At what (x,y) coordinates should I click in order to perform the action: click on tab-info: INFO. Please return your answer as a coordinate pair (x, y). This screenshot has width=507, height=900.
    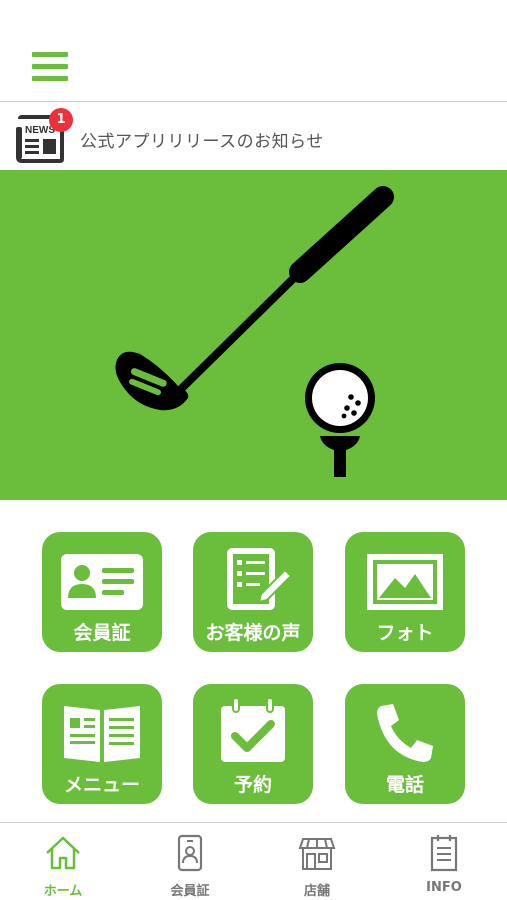
    Looking at the image, I should click on (444, 861).